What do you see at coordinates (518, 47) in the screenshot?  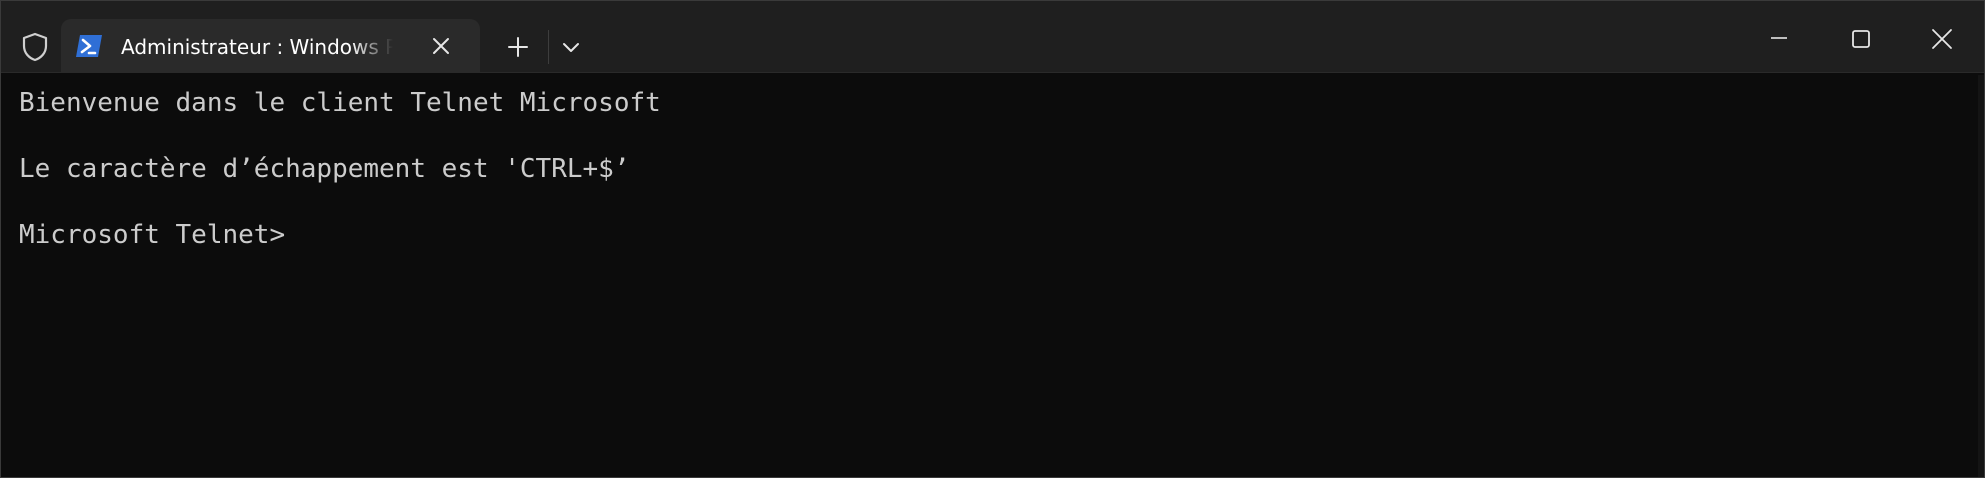 I see `new-tab-button` at bounding box center [518, 47].